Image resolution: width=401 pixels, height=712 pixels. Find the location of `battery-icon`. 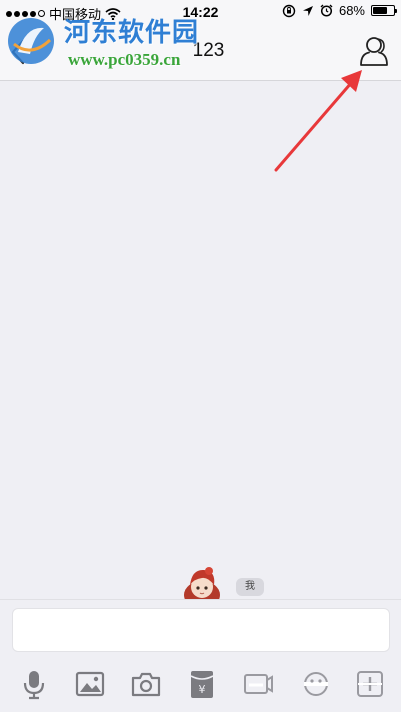

battery-icon is located at coordinates (384, 10).